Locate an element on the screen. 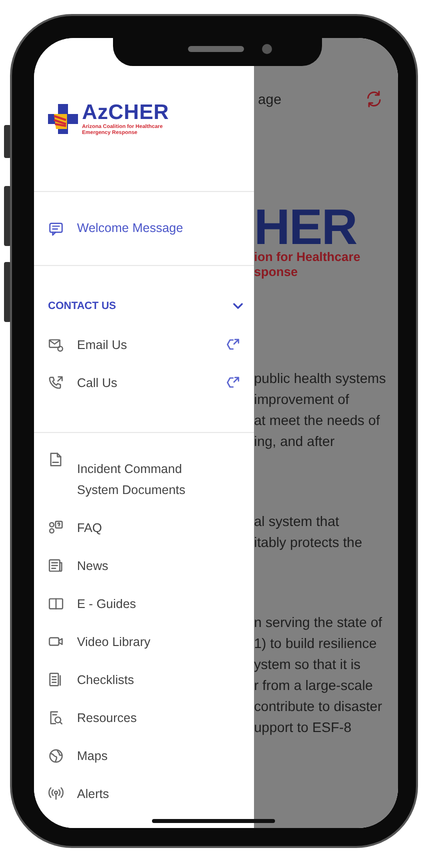  front-camera is located at coordinates (267, 49).